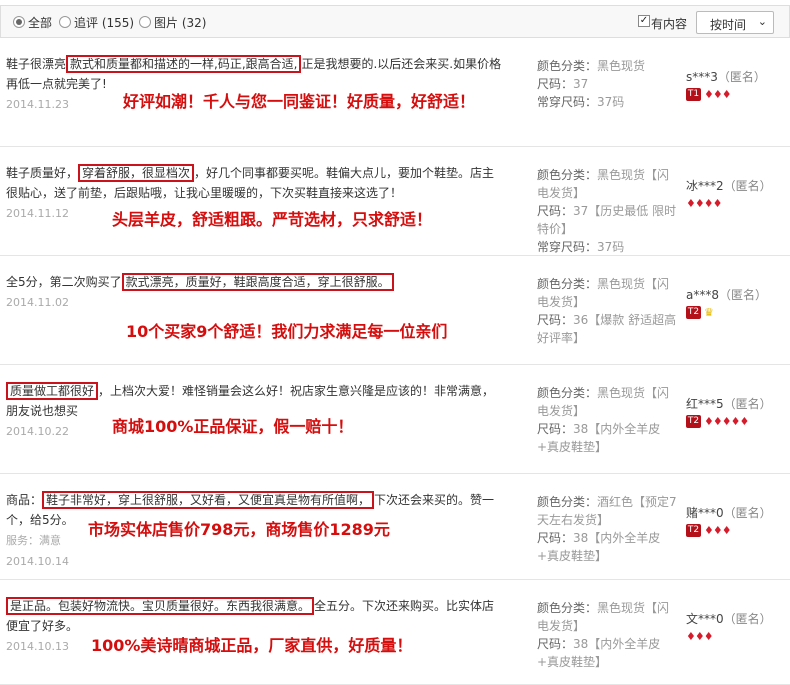 This screenshot has height=685, width=790. I want to click on review-highlight: 是正品。包装好物流快。宝贝质量很好。东西我很满意。, so click(160, 606).